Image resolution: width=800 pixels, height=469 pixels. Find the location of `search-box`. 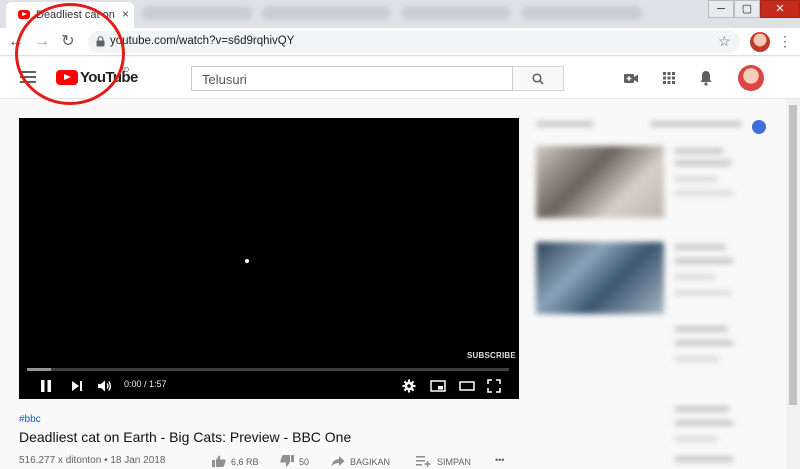

search-box is located at coordinates (352, 78).